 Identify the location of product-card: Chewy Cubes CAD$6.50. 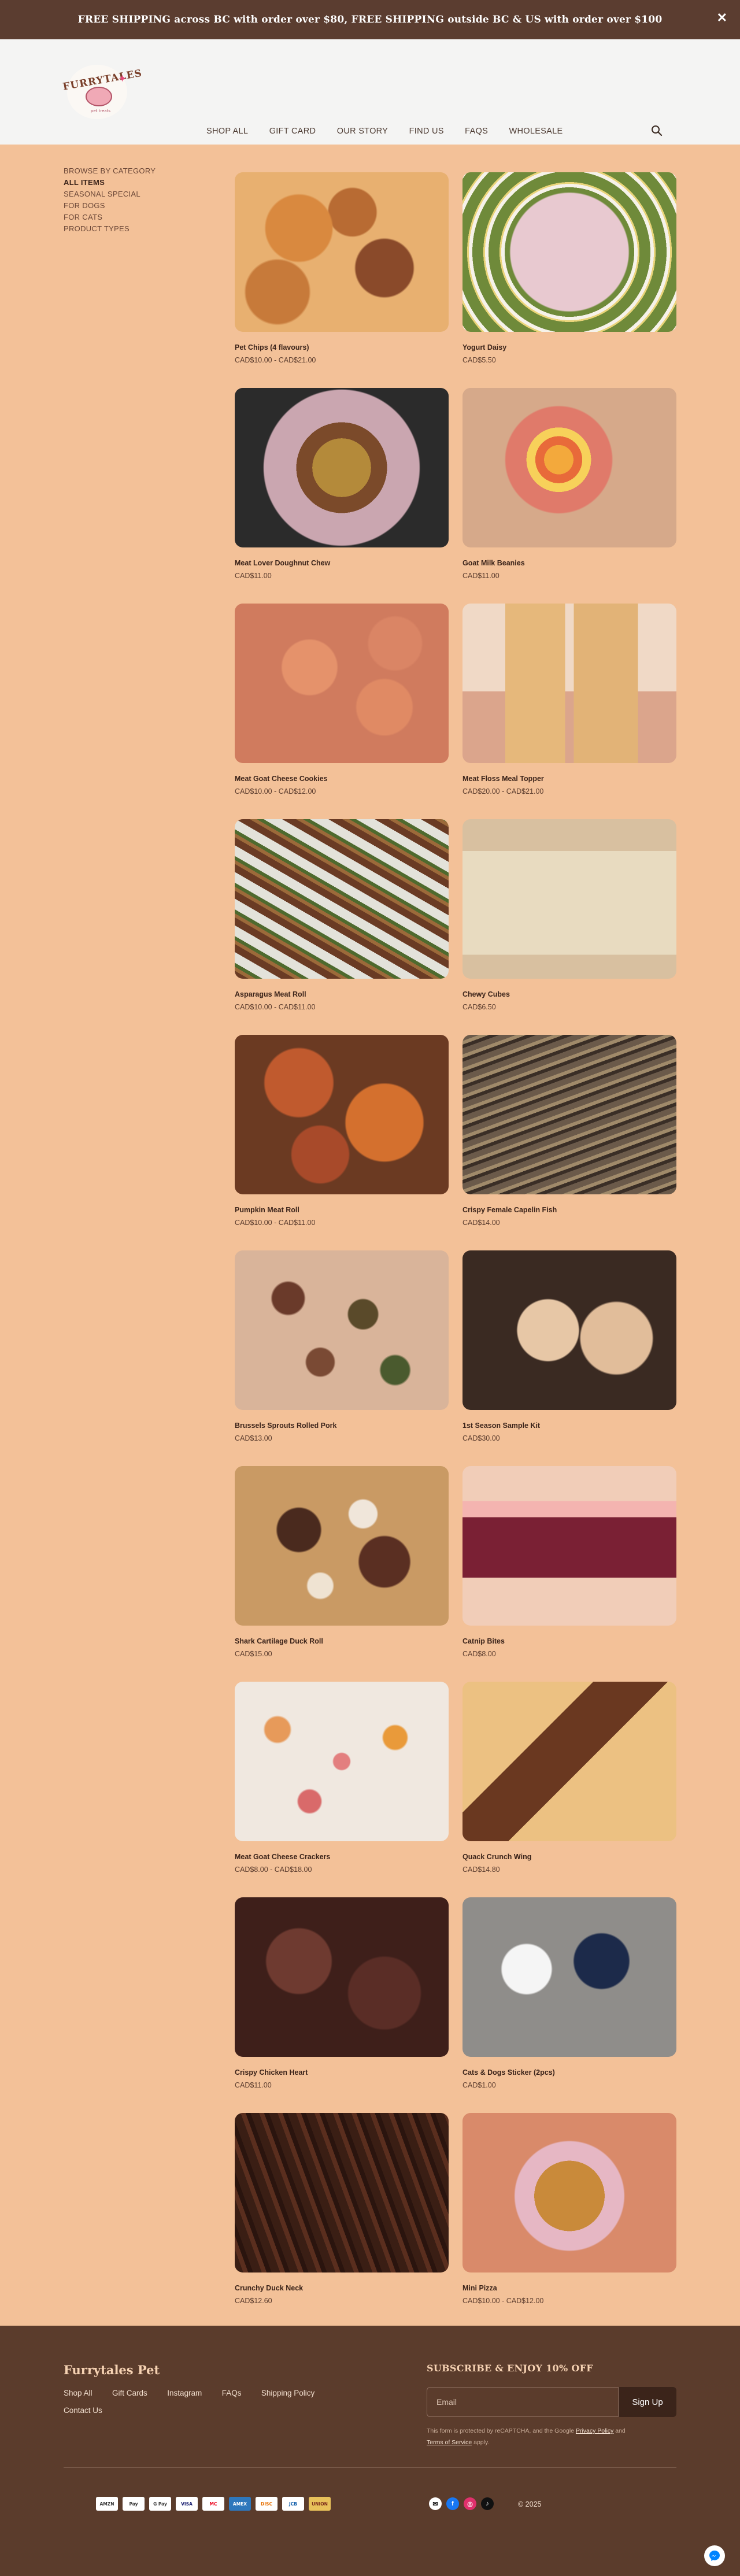
(569, 915).